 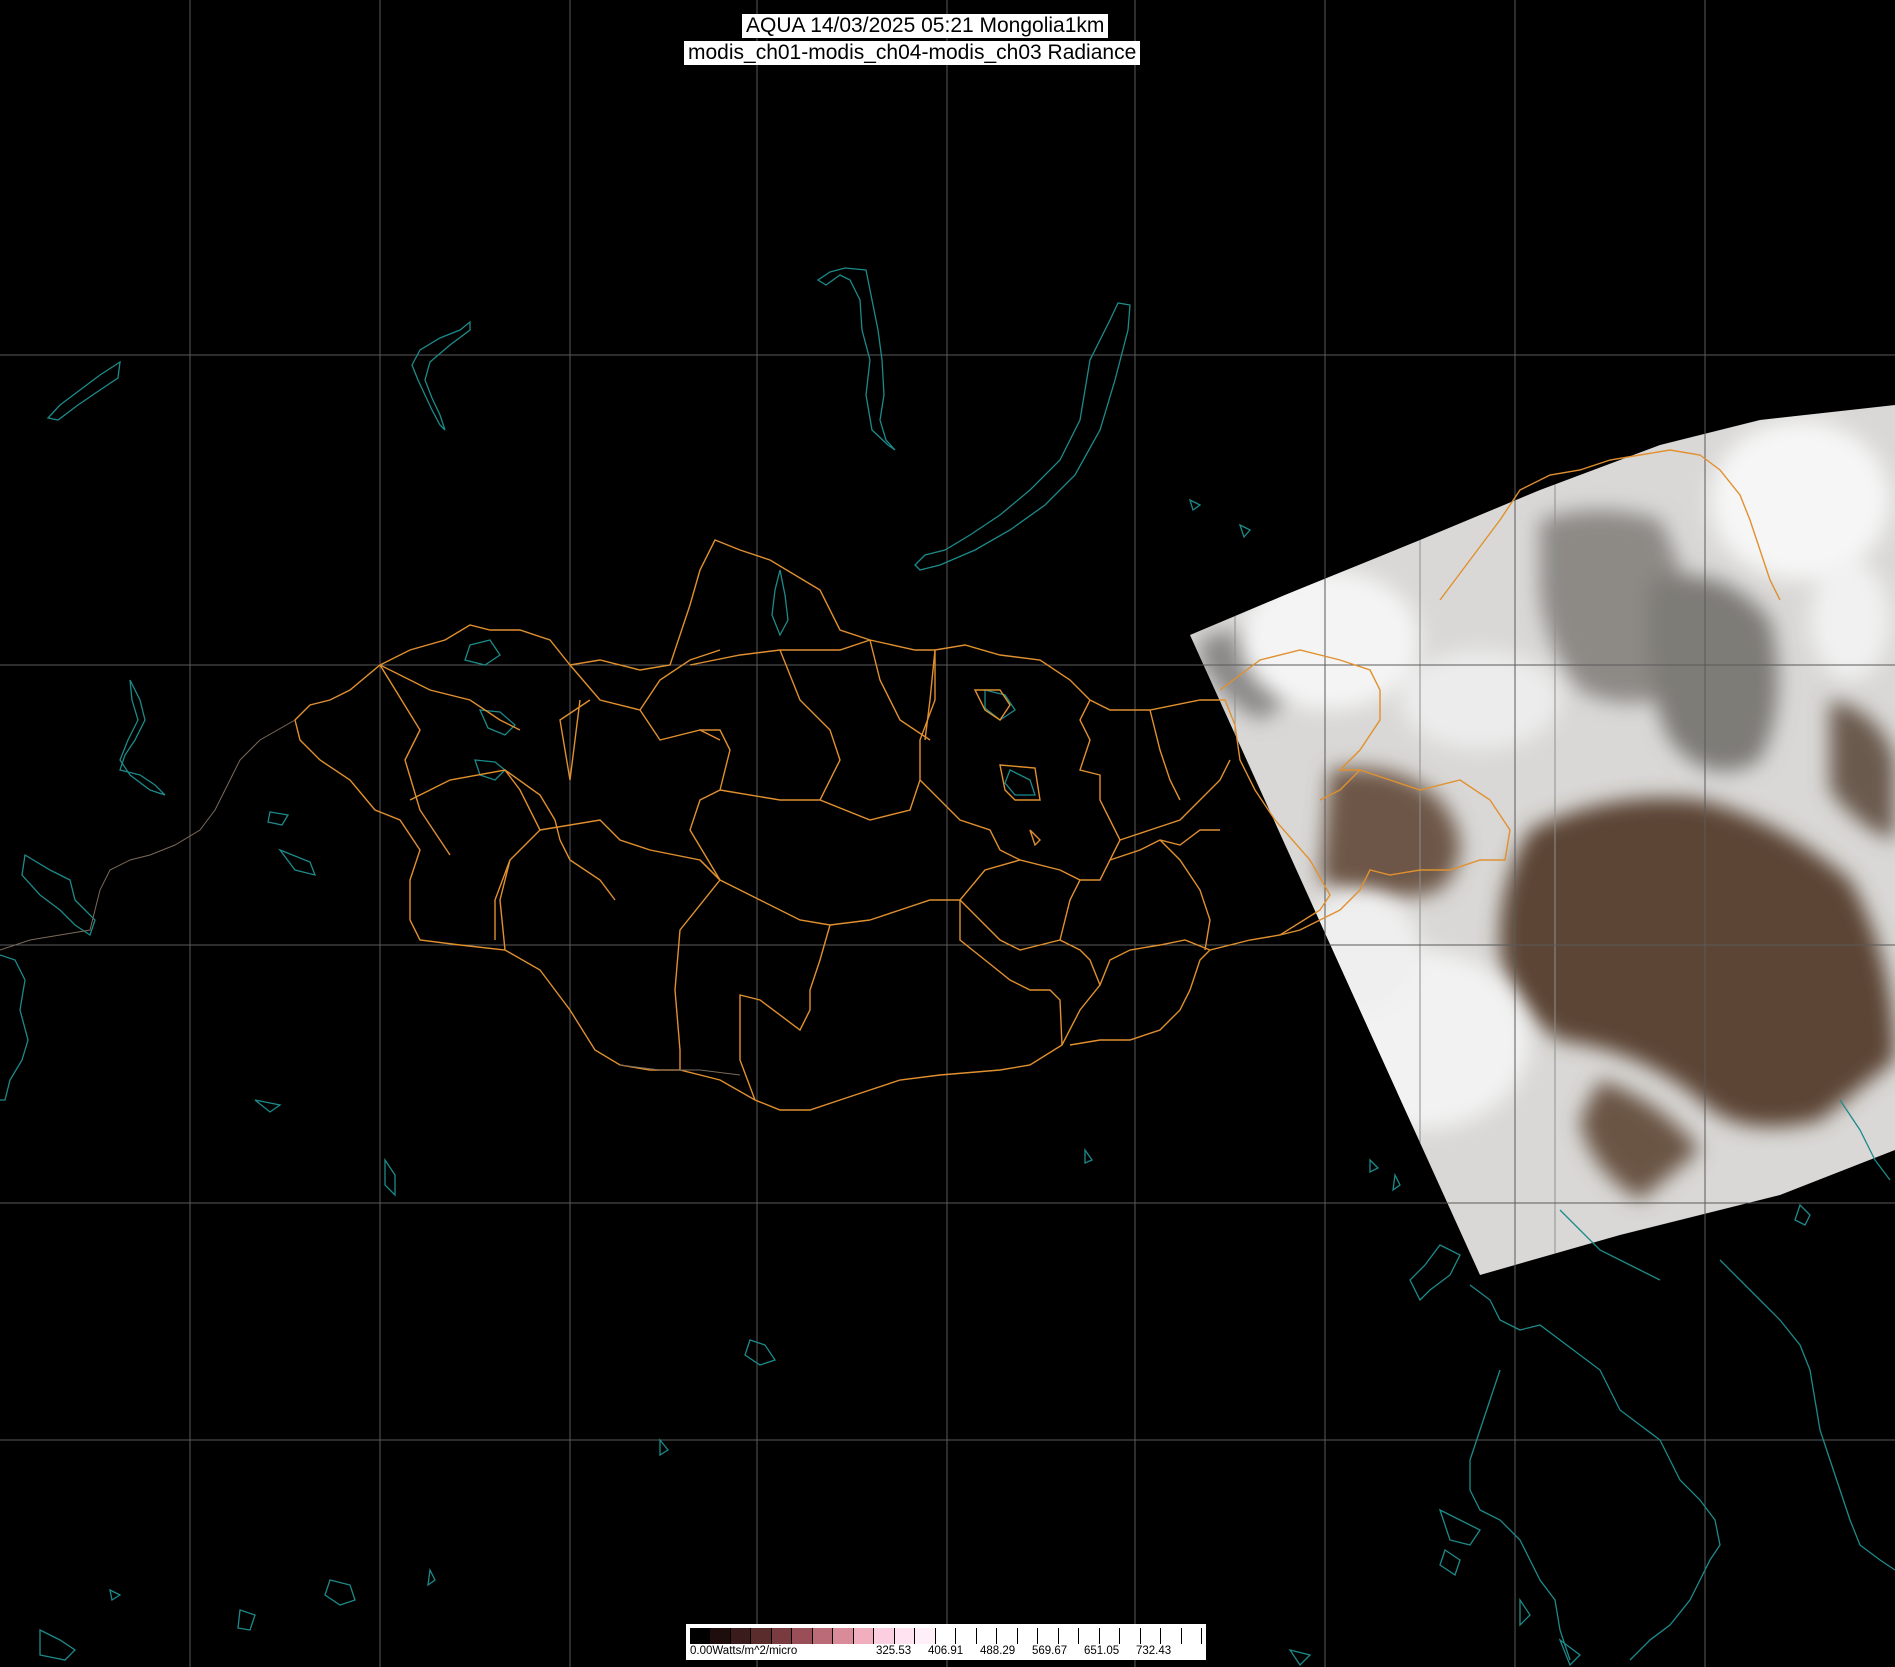 I want to click on legend-tick-label: 325.53, so click(x=894, y=1651).